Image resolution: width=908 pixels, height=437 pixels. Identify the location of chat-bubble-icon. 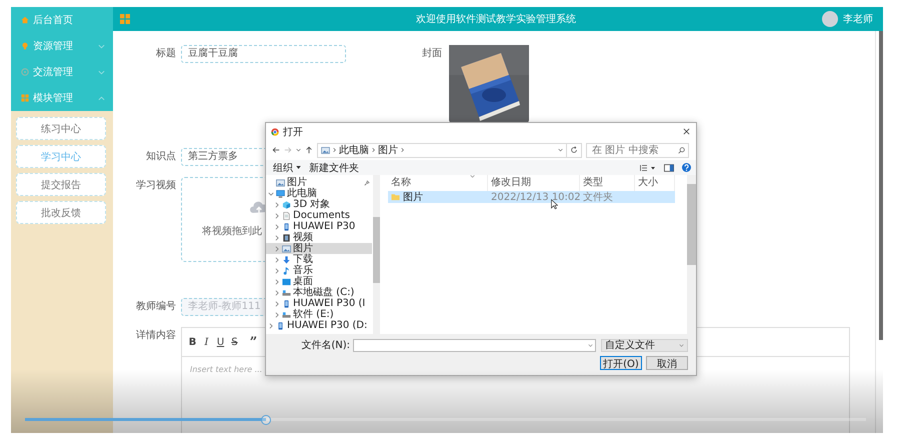
(25, 72).